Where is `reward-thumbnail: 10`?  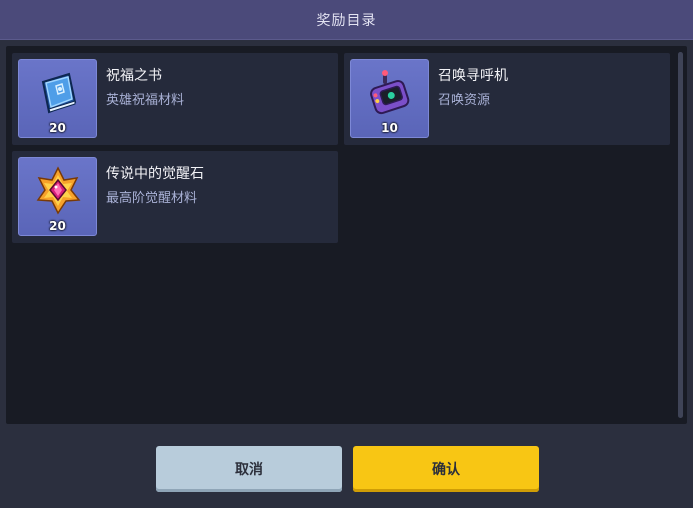
reward-thumbnail: 10 is located at coordinates (389, 98).